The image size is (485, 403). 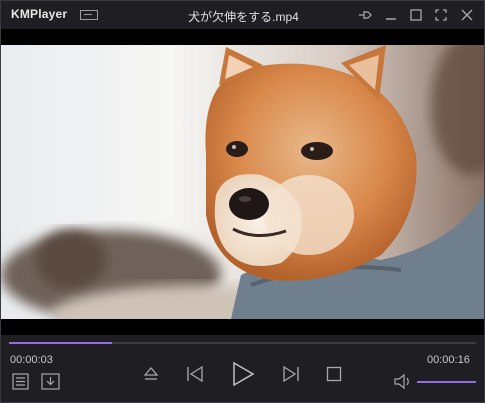 I want to click on previous-icon, so click(x=195, y=374).